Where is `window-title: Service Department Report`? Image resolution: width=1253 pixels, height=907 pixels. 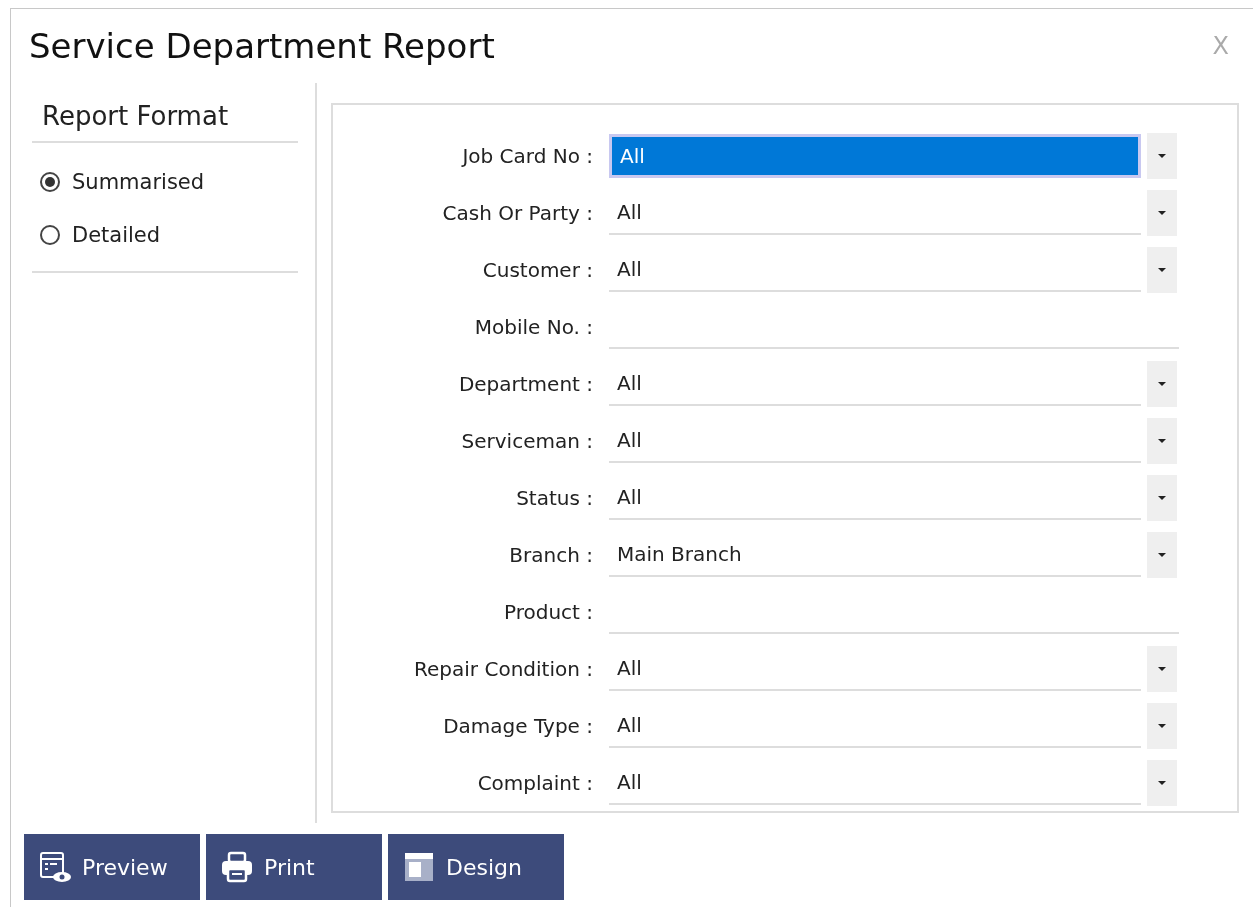 window-title: Service Department Report is located at coordinates (262, 46).